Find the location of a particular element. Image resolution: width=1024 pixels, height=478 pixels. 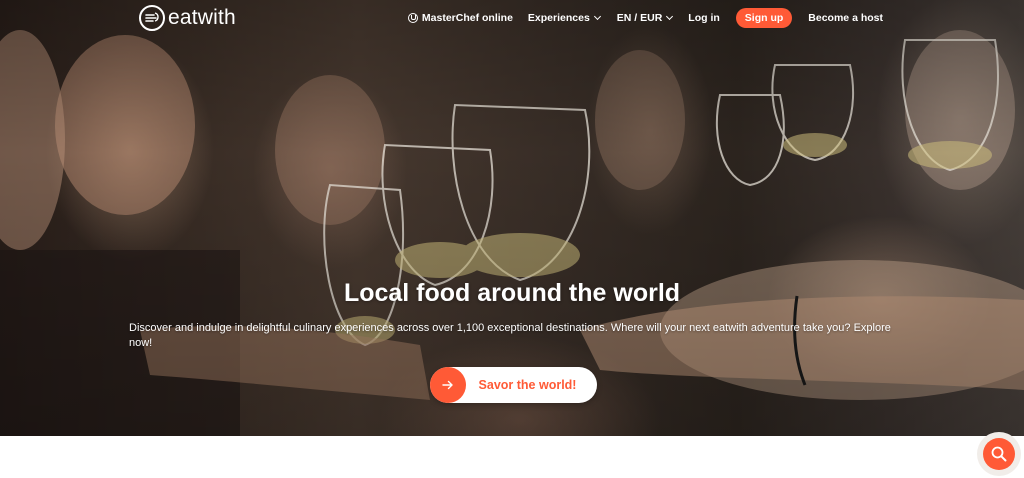

savor-the-world-button: Savor the world! is located at coordinates (513, 385).